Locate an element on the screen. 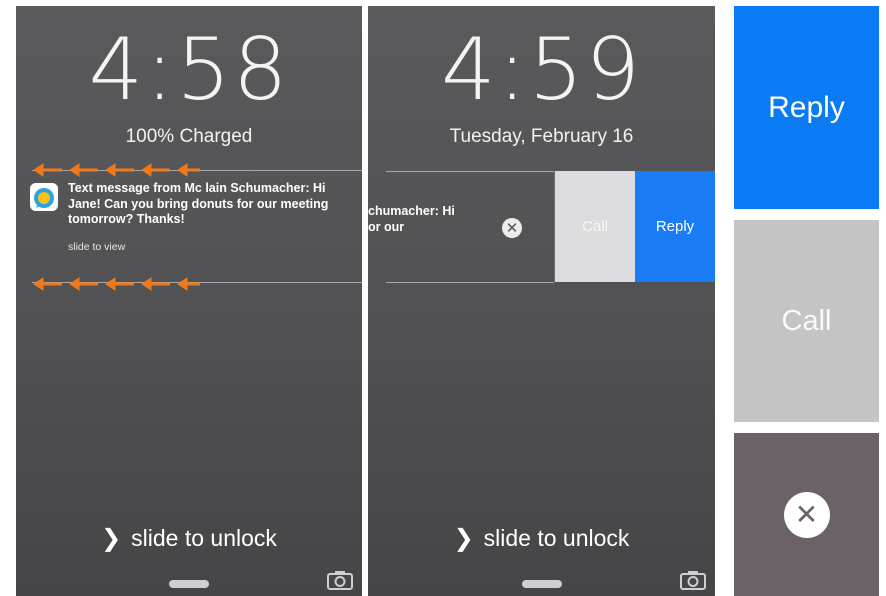 The image size is (886, 596). dismiss-button: ✕ is located at coordinates (512, 228).